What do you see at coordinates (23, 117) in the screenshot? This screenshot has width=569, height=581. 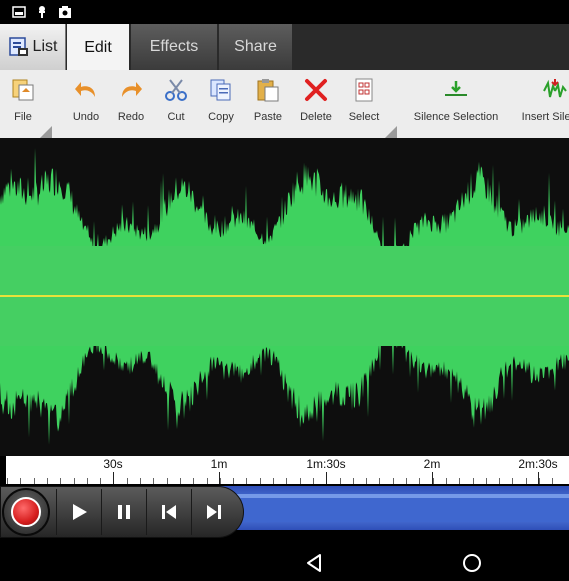 I see `file-label: File` at bounding box center [23, 117].